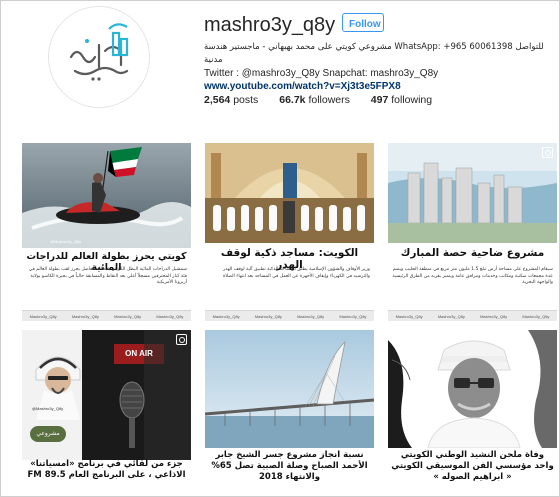 This screenshot has width=560, height=497. What do you see at coordinates (314, 100) in the screenshot?
I see `followers-count: 66.7k followers` at bounding box center [314, 100].